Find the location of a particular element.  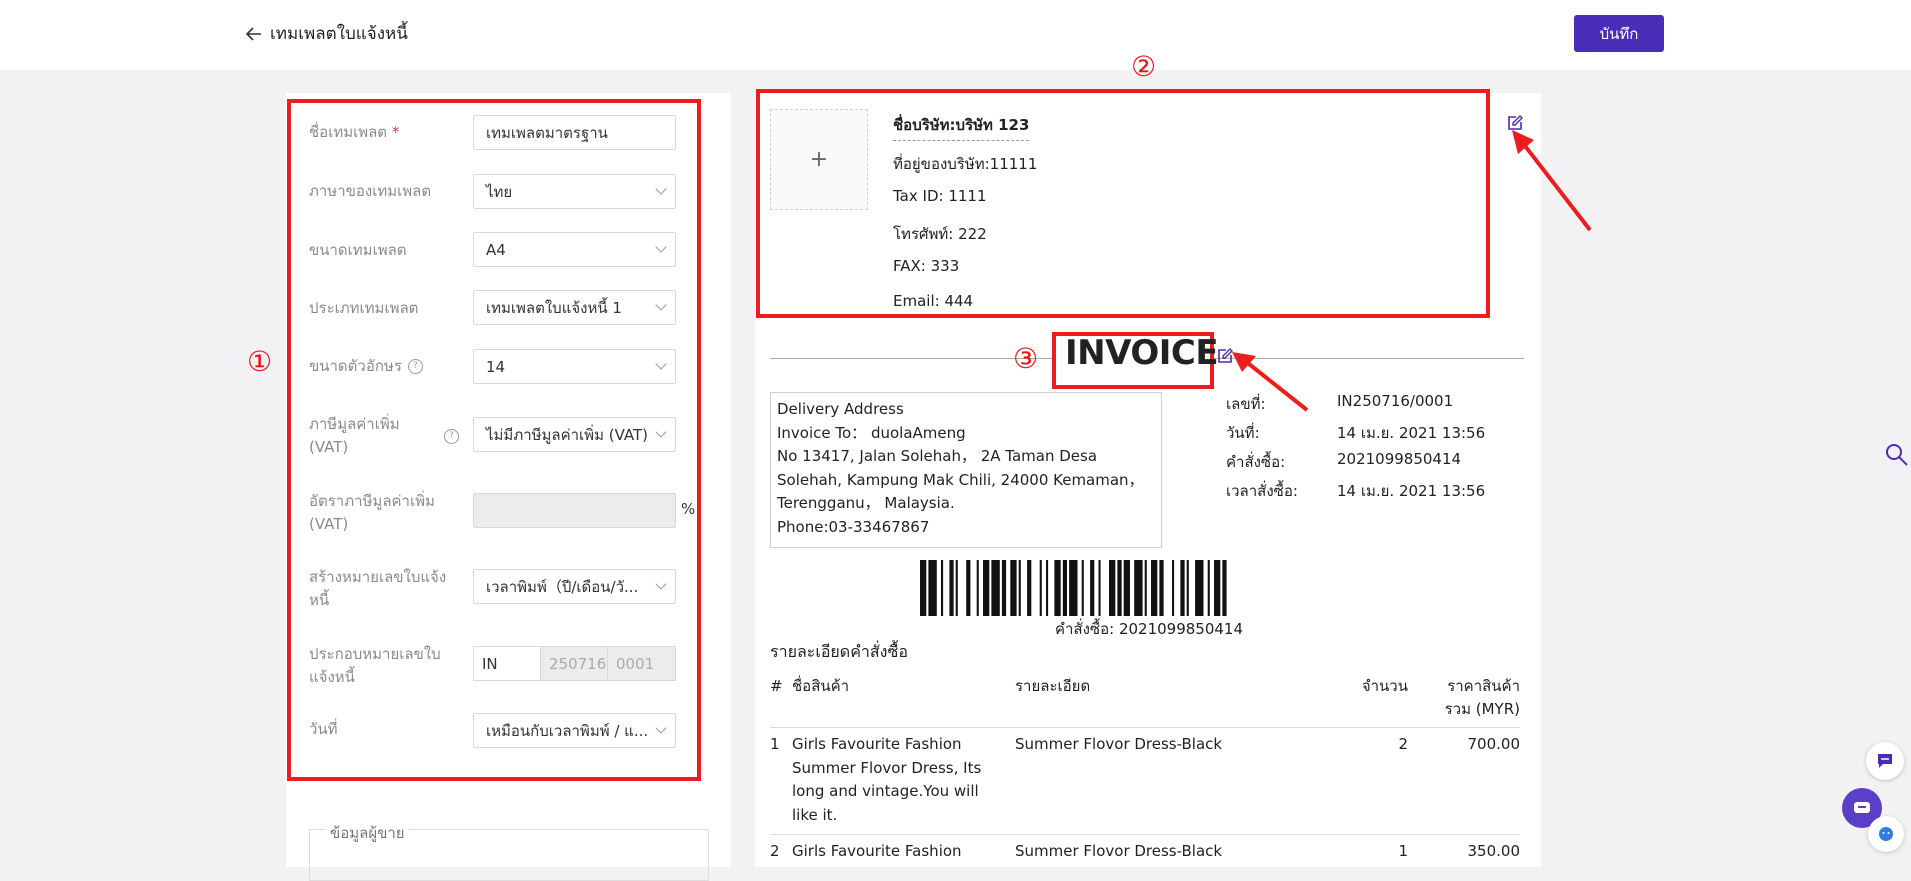

barcode-caption: คำสั่งซื้อ: 2021099850414 is located at coordinates (1149, 629).